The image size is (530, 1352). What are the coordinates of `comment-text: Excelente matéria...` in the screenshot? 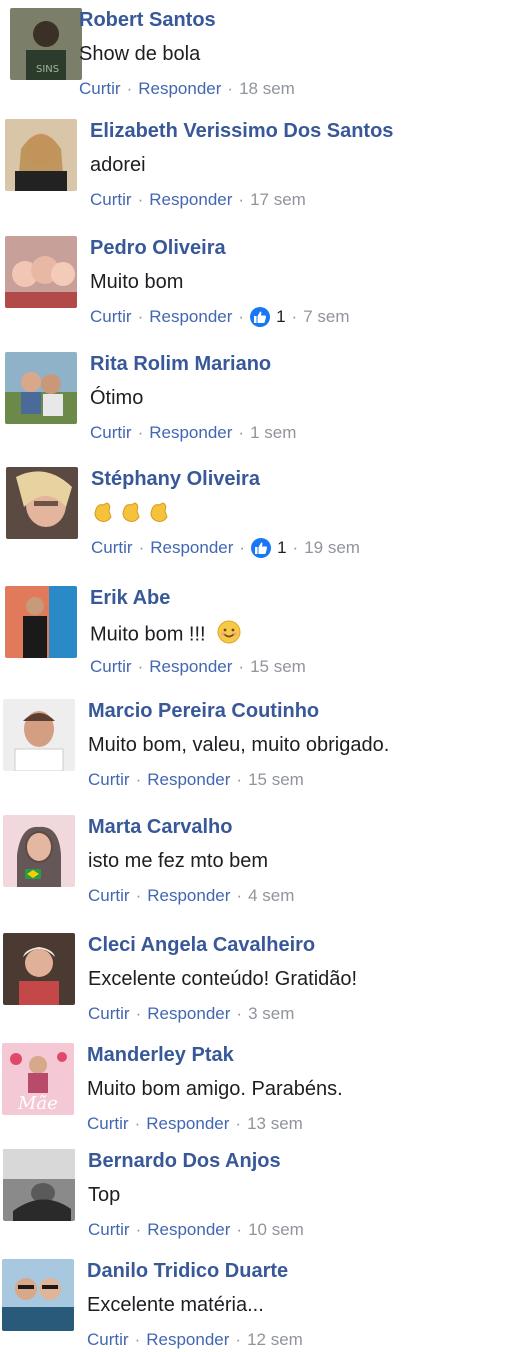 It's located at (175, 1305).